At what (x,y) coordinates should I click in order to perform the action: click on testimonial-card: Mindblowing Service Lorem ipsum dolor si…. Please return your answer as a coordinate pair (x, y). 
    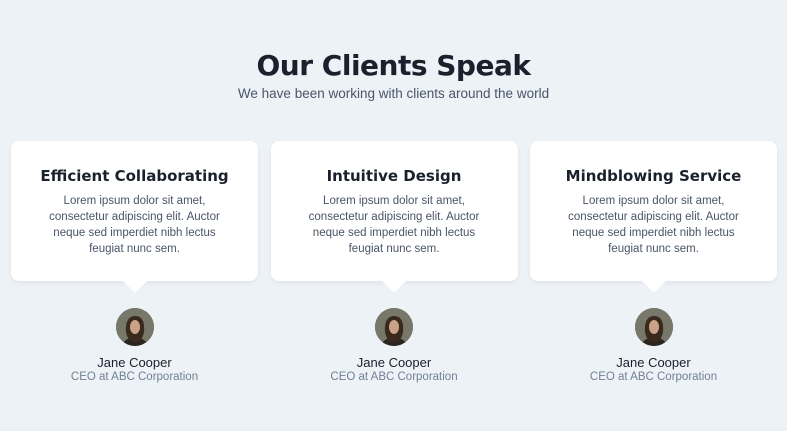
    Looking at the image, I should click on (653, 217).